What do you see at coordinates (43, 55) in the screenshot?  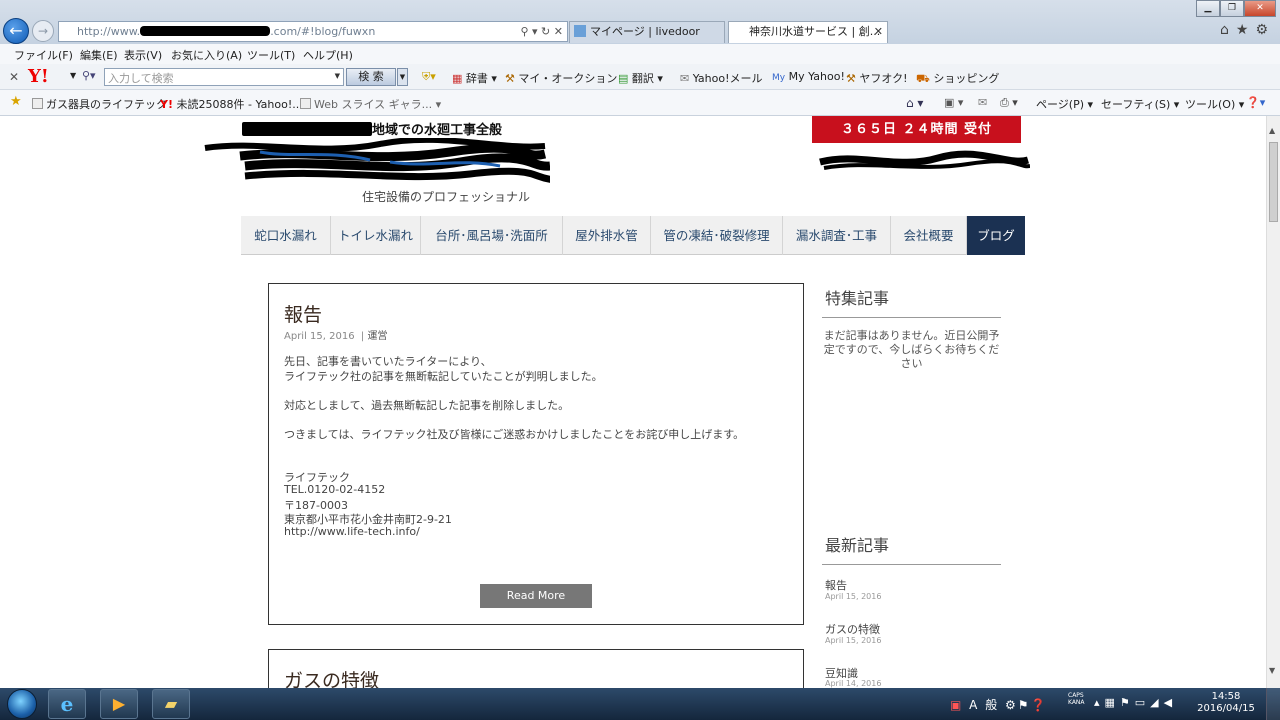 I see `menu-file: ファイル(F)` at bounding box center [43, 55].